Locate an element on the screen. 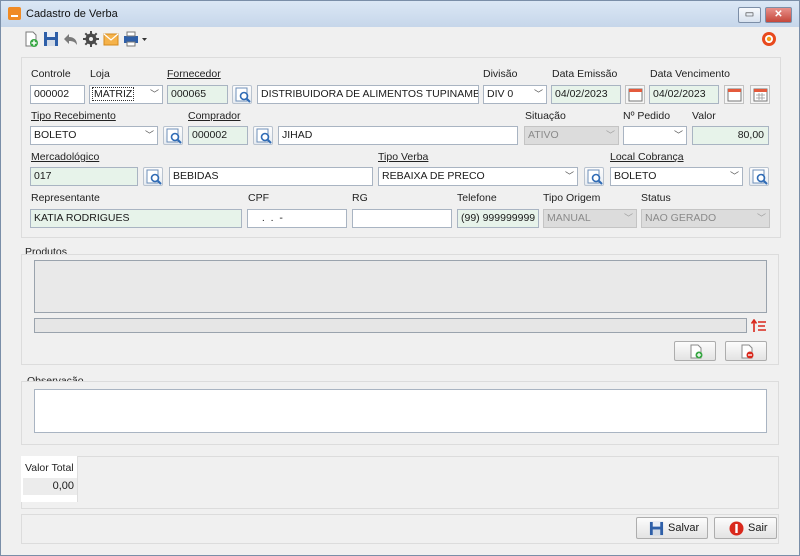  situacao-label: Situação is located at coordinates (545, 116).